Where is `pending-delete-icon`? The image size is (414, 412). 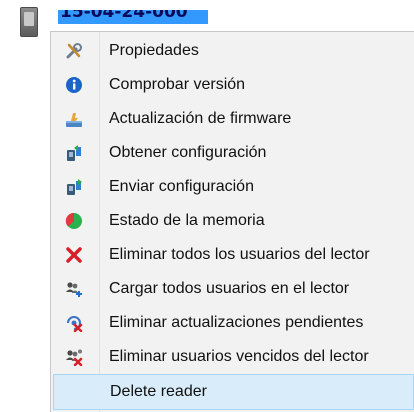 pending-delete-icon is located at coordinates (74, 323).